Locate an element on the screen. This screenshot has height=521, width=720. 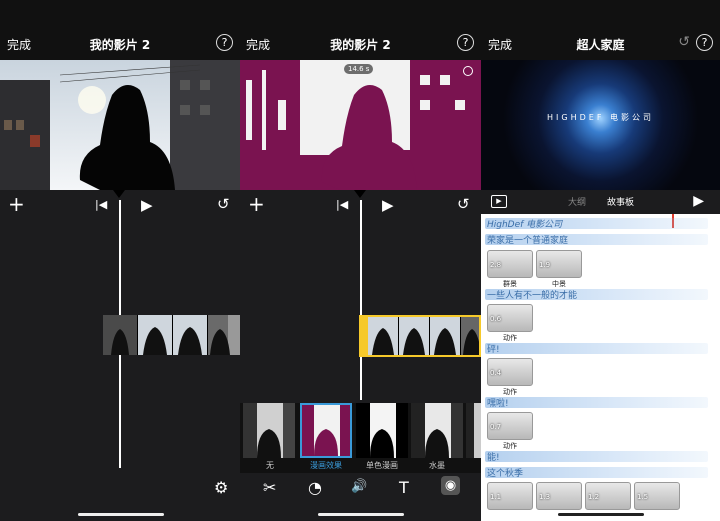
video-clip is located at coordinates (171, 335).